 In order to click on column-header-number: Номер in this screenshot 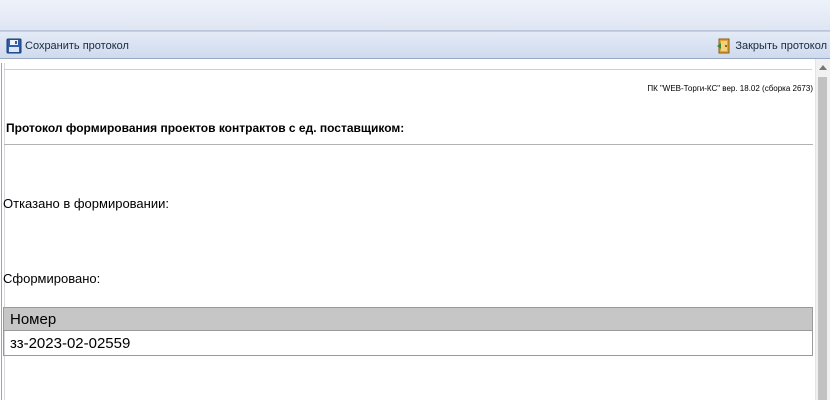, I will do `click(408, 319)`.